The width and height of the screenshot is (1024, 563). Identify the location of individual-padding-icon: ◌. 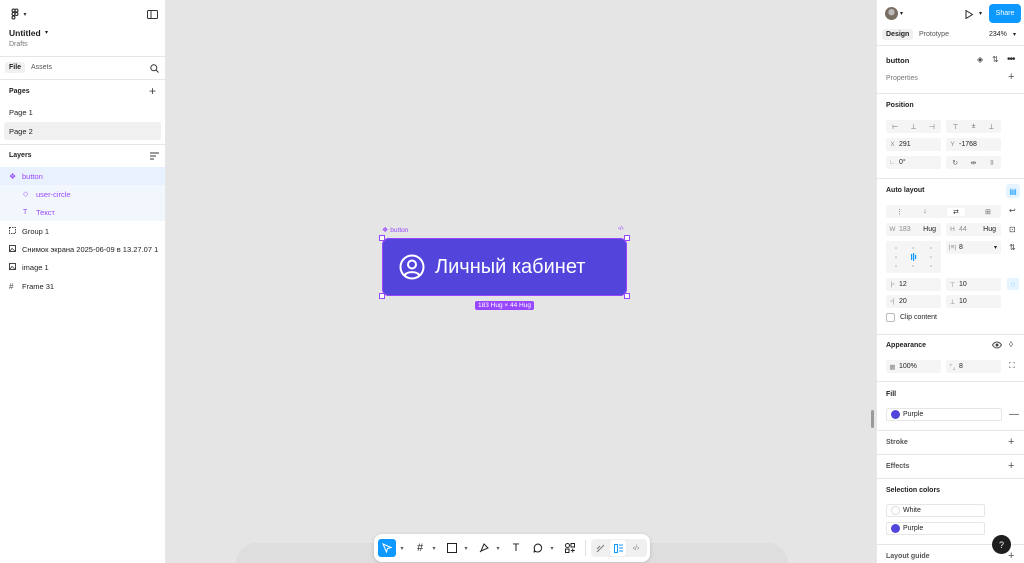
(1013, 284).